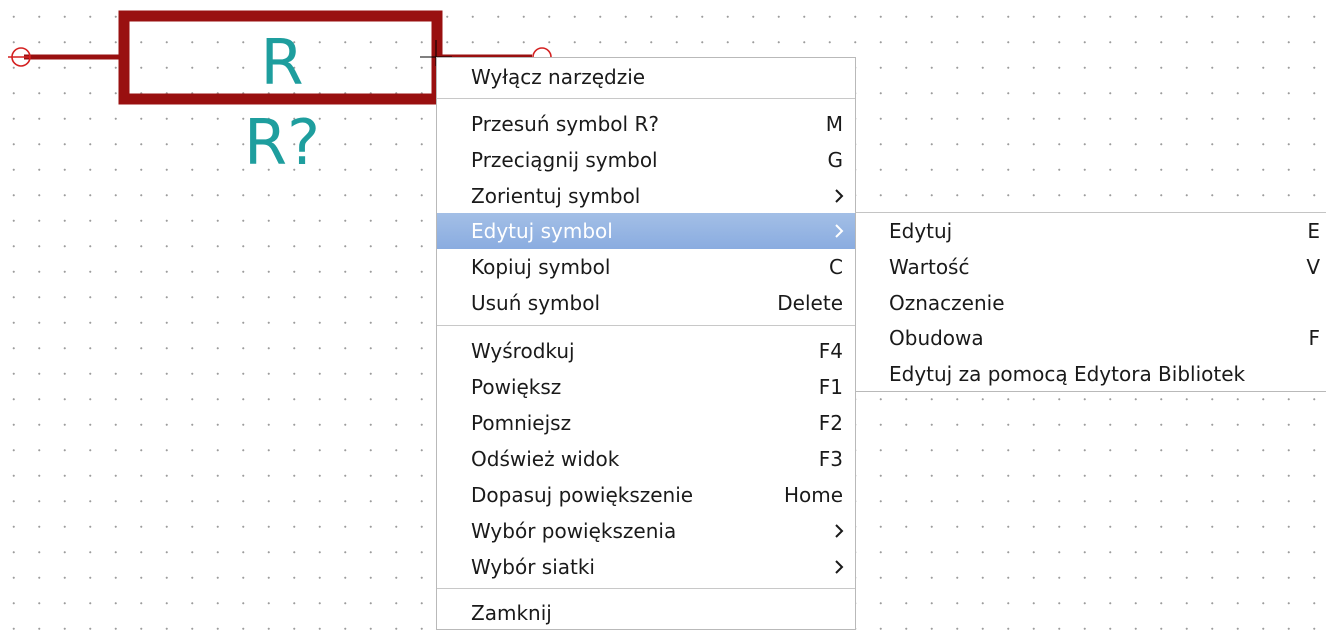  Describe the element at coordinates (542, 231) in the screenshot. I see `menu-item-label: Edytuj symbol` at that location.